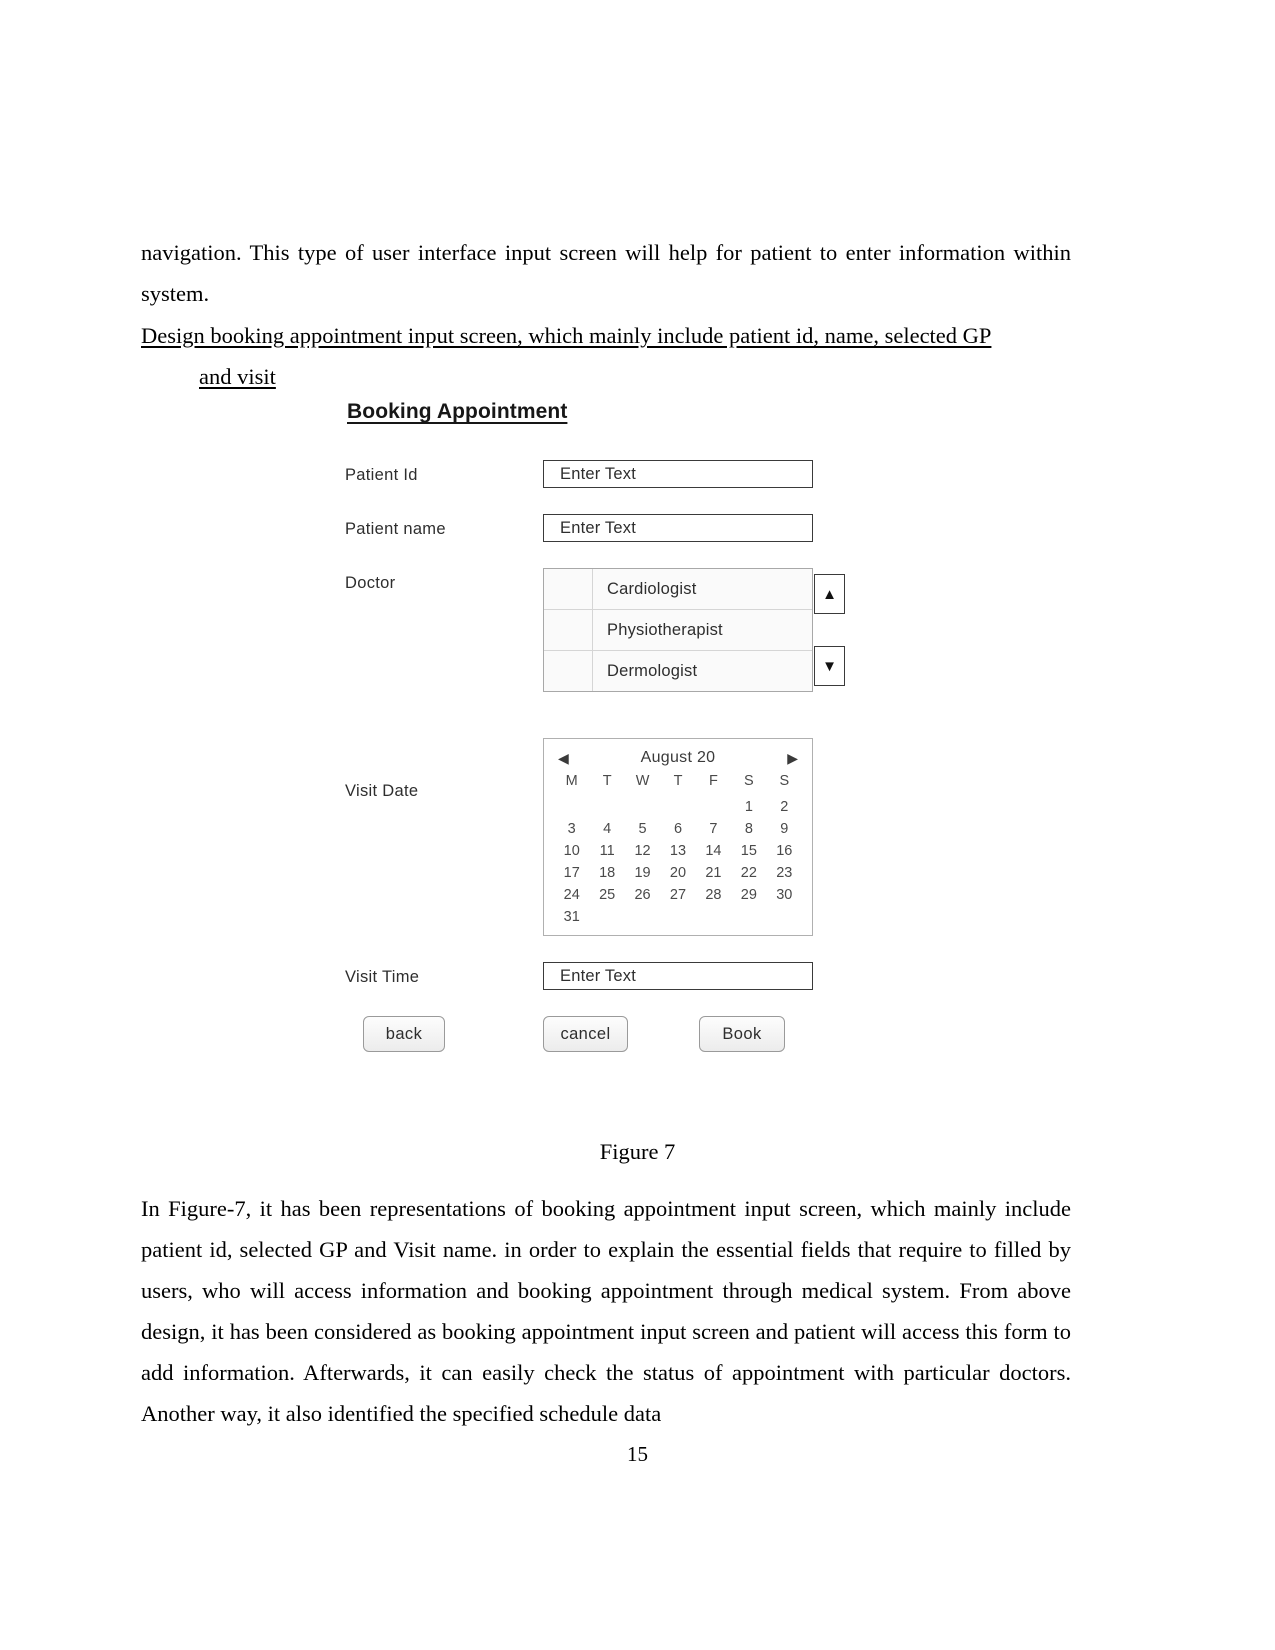 Image resolution: width=1275 pixels, height=1650 pixels. I want to click on list-item: Dermologist, so click(678, 671).